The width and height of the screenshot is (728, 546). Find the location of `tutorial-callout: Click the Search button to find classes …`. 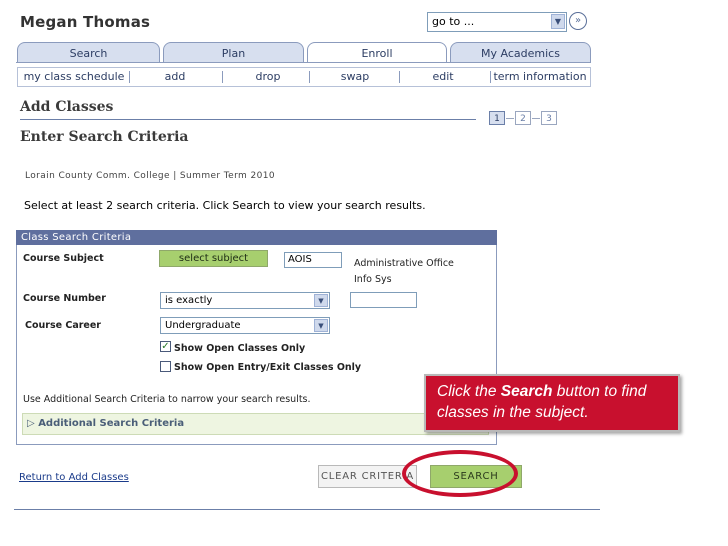

tutorial-callout: Click the Search button to find classes … is located at coordinates (552, 403).